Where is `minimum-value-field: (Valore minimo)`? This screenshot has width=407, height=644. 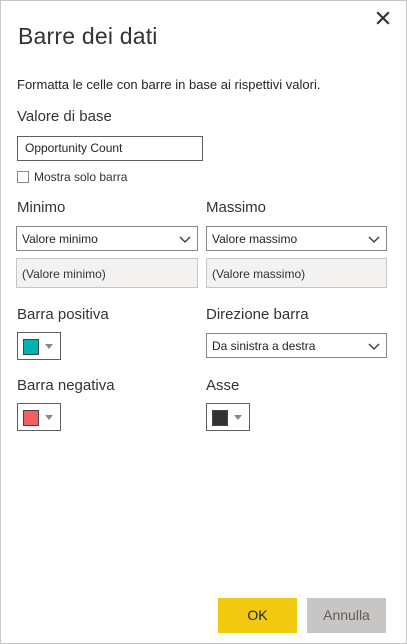
minimum-value-field: (Valore minimo) is located at coordinates (107, 273).